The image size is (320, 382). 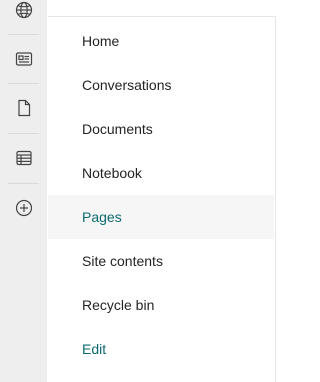 What do you see at coordinates (118, 305) in the screenshot?
I see `nav-item-label: Recycle bin` at bounding box center [118, 305].